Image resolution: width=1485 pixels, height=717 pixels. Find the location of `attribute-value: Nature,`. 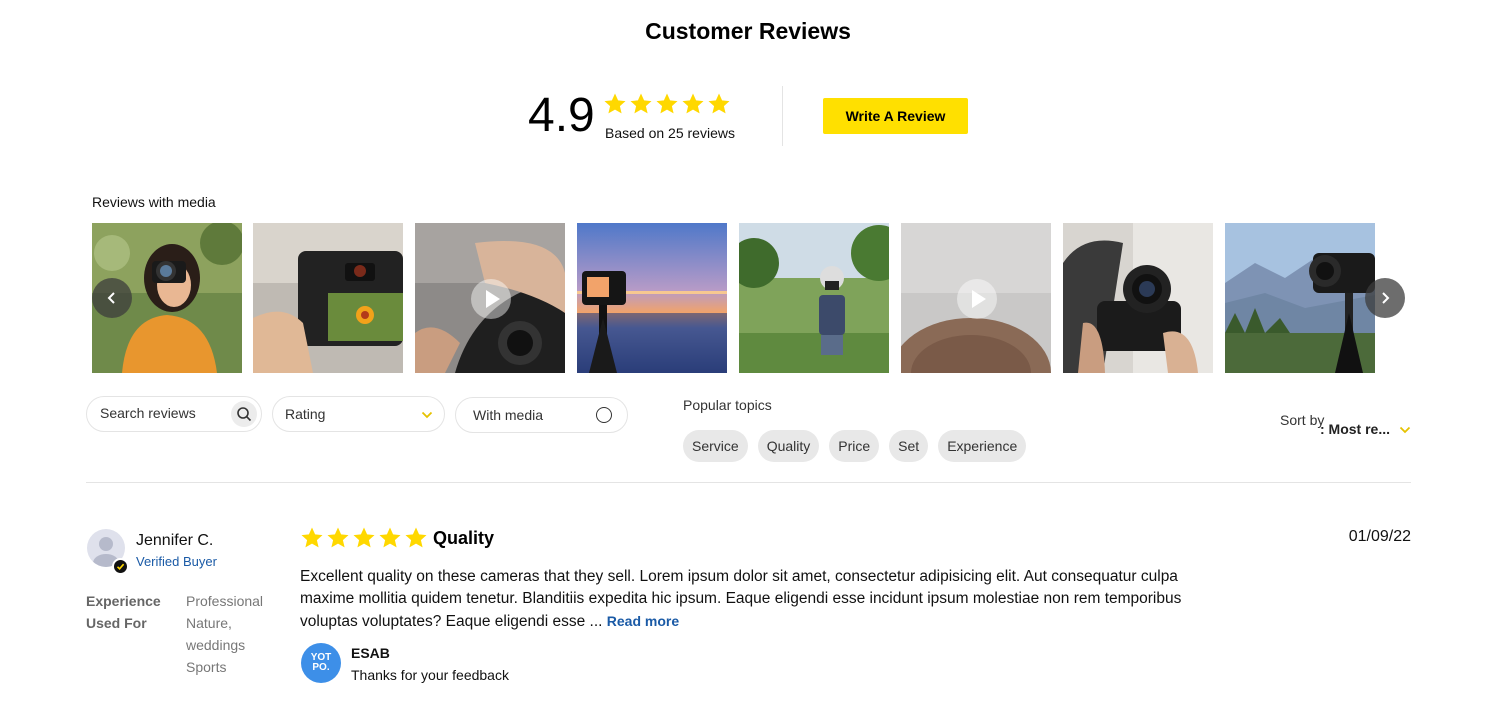

attribute-value: Nature, is located at coordinates (209, 623).